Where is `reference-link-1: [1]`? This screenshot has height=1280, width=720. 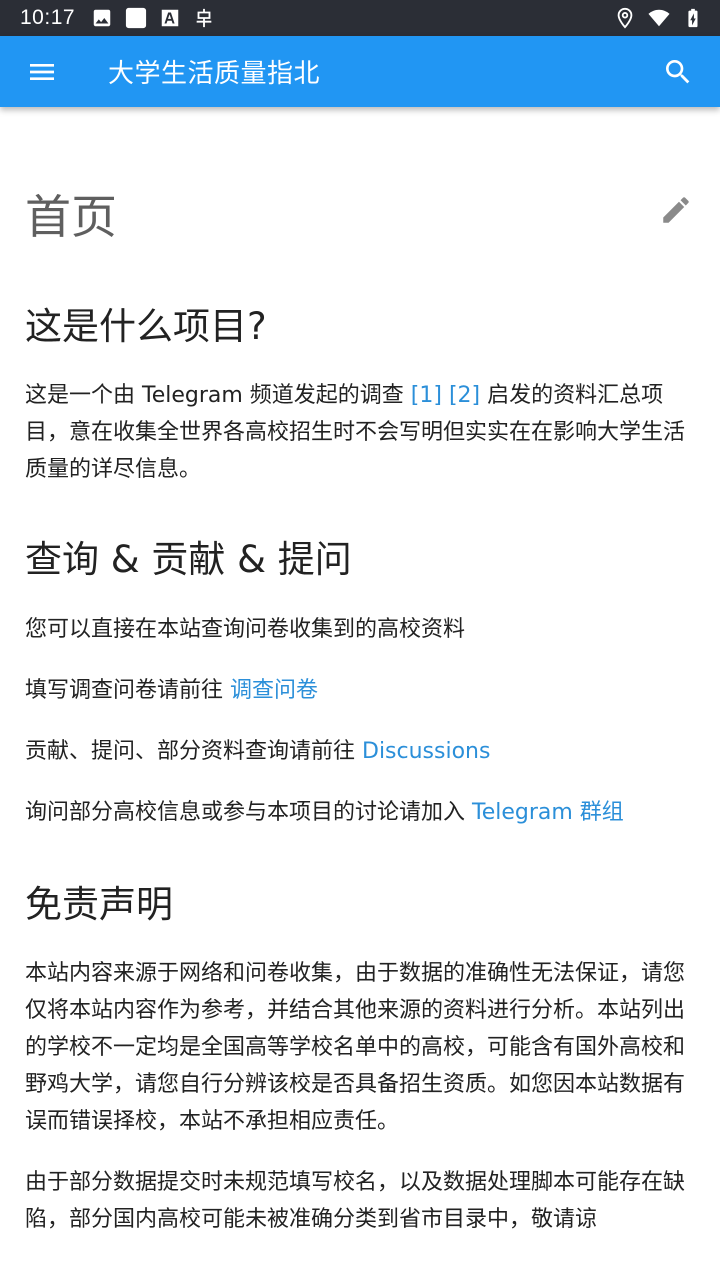
reference-link-1: [1] is located at coordinates (426, 395).